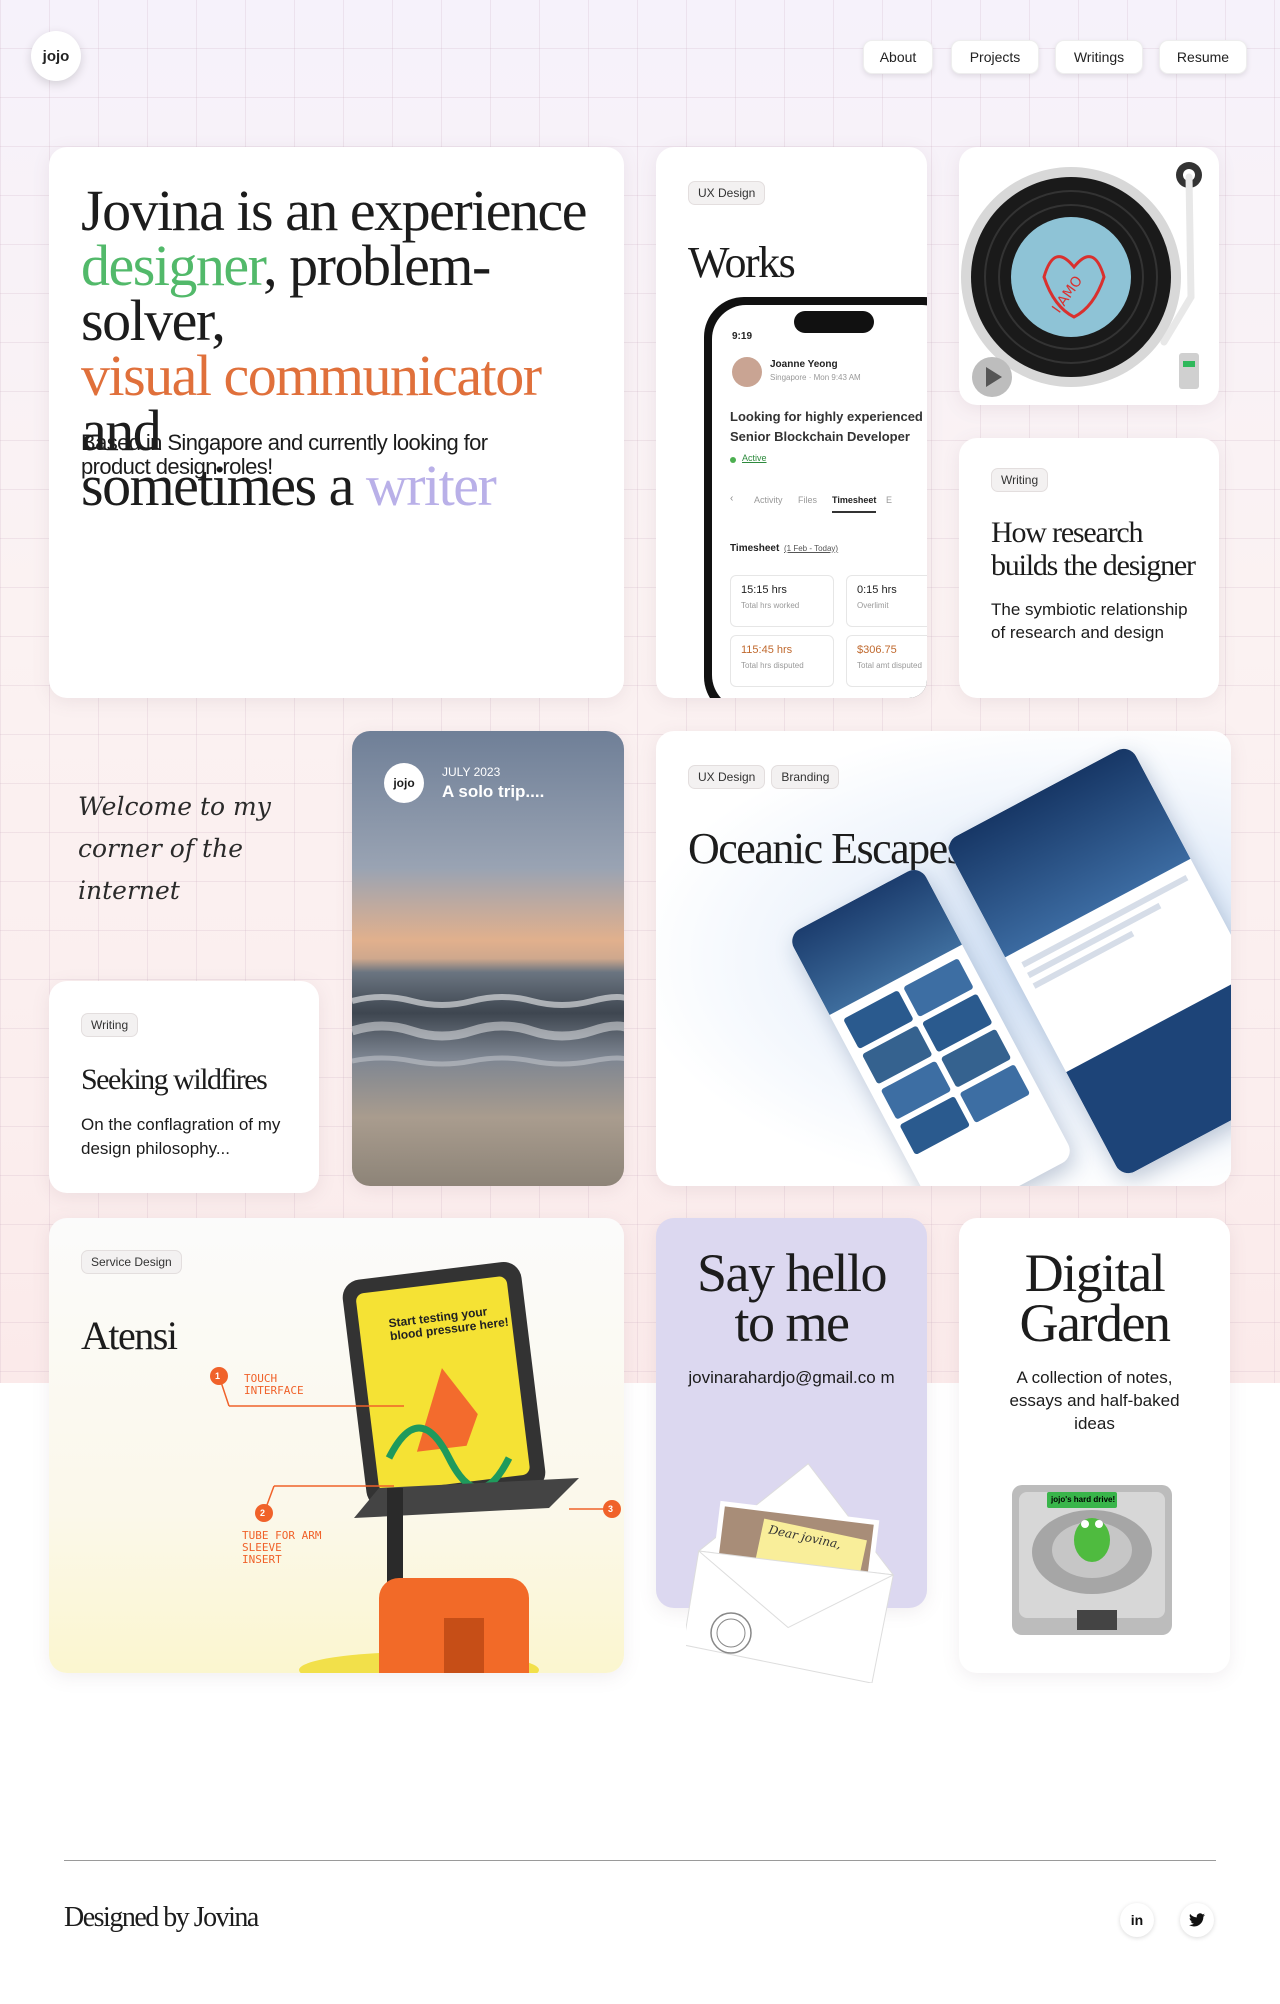  What do you see at coordinates (764, 590) in the screenshot?
I see `stat-value: 15:15 hrs` at bounding box center [764, 590].